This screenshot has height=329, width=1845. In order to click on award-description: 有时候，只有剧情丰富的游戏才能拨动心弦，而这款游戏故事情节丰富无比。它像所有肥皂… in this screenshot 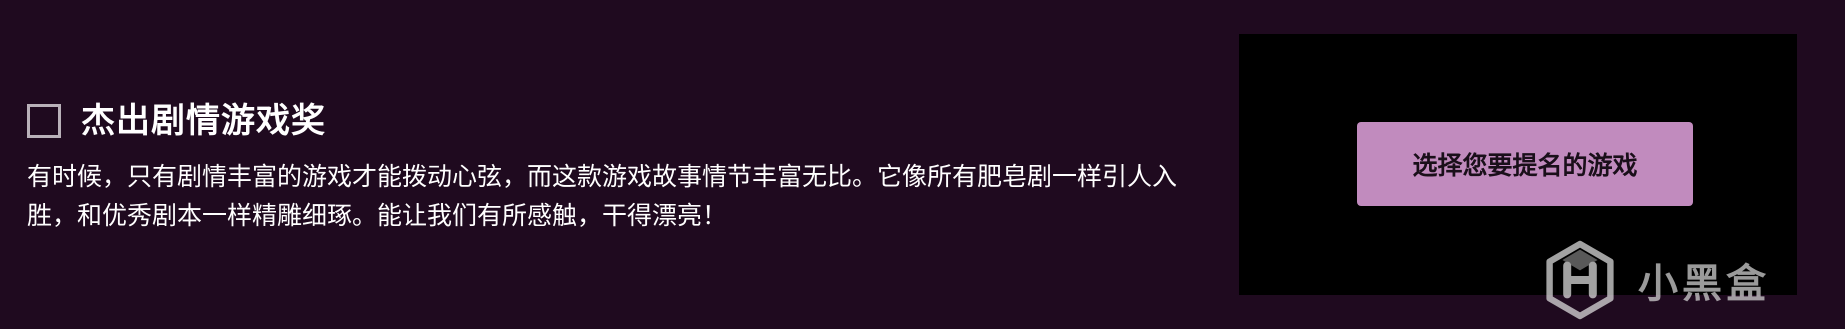, I will do `click(602, 196)`.